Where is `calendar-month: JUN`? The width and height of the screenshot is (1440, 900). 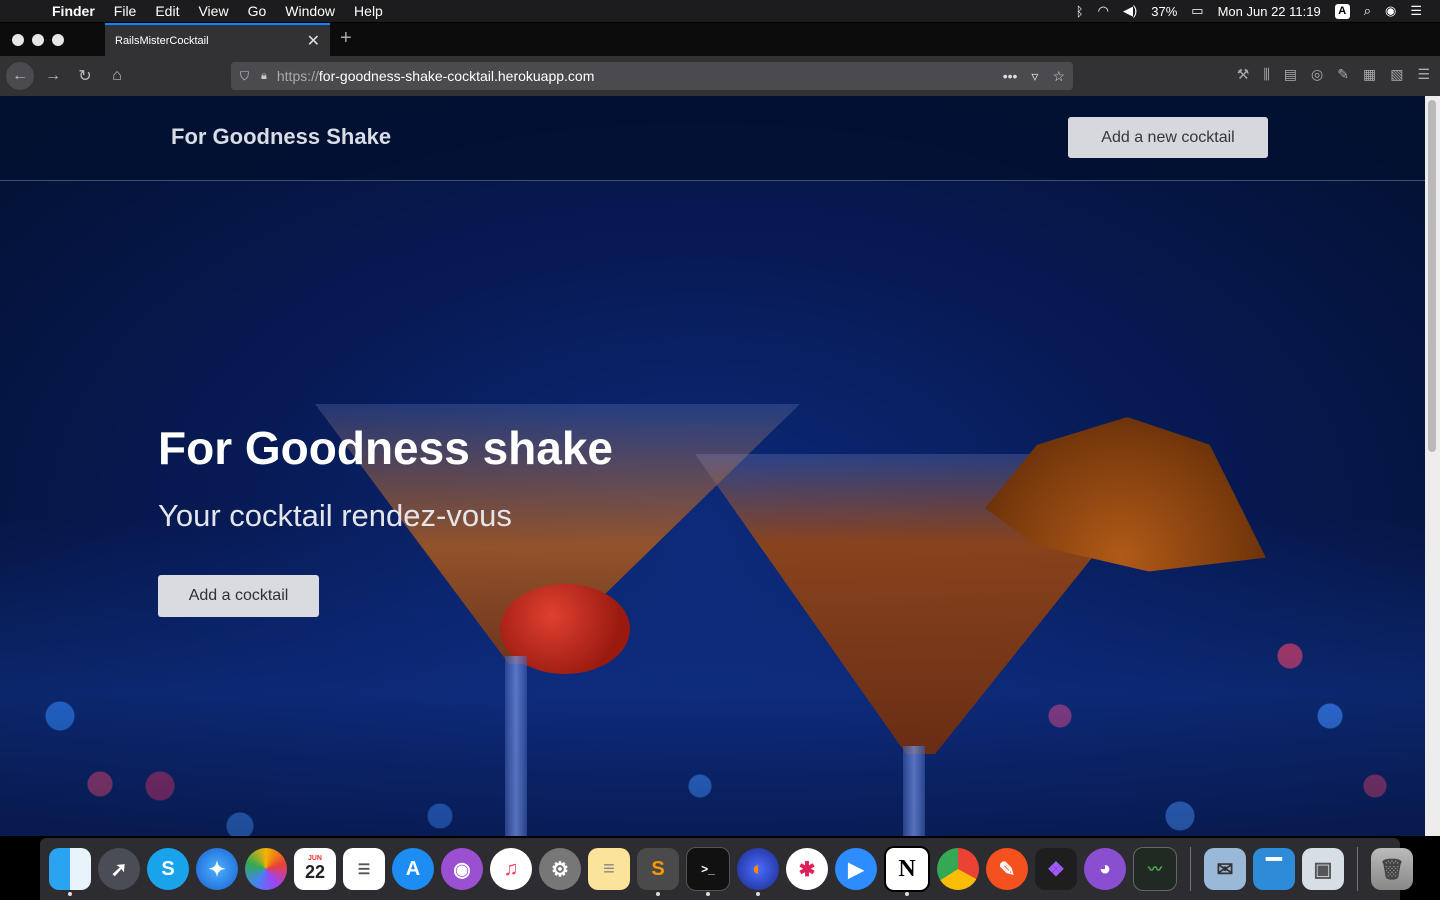
calendar-month: JUN is located at coordinates (314, 858).